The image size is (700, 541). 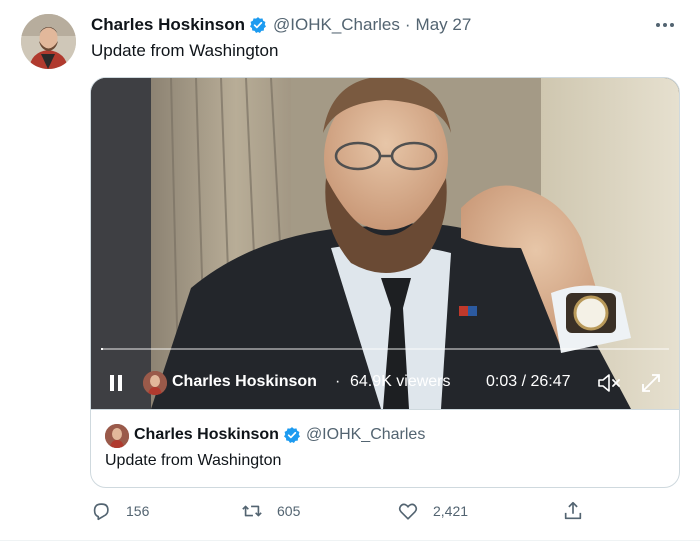 I want to click on host-name: Charles Hoskinson, so click(x=244, y=381).